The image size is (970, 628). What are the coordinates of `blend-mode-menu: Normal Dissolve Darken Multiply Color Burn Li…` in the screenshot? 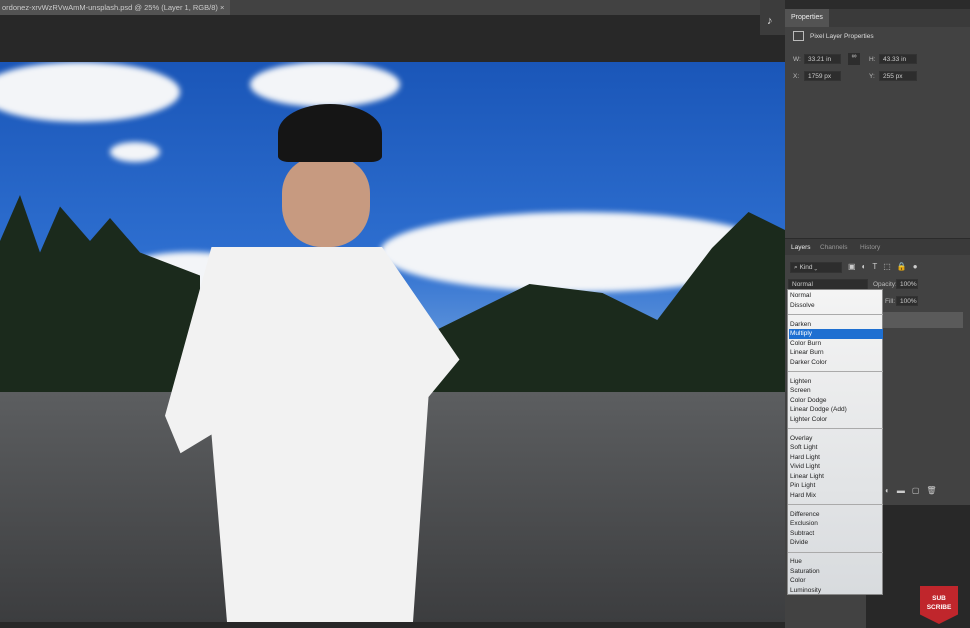 It's located at (835, 442).